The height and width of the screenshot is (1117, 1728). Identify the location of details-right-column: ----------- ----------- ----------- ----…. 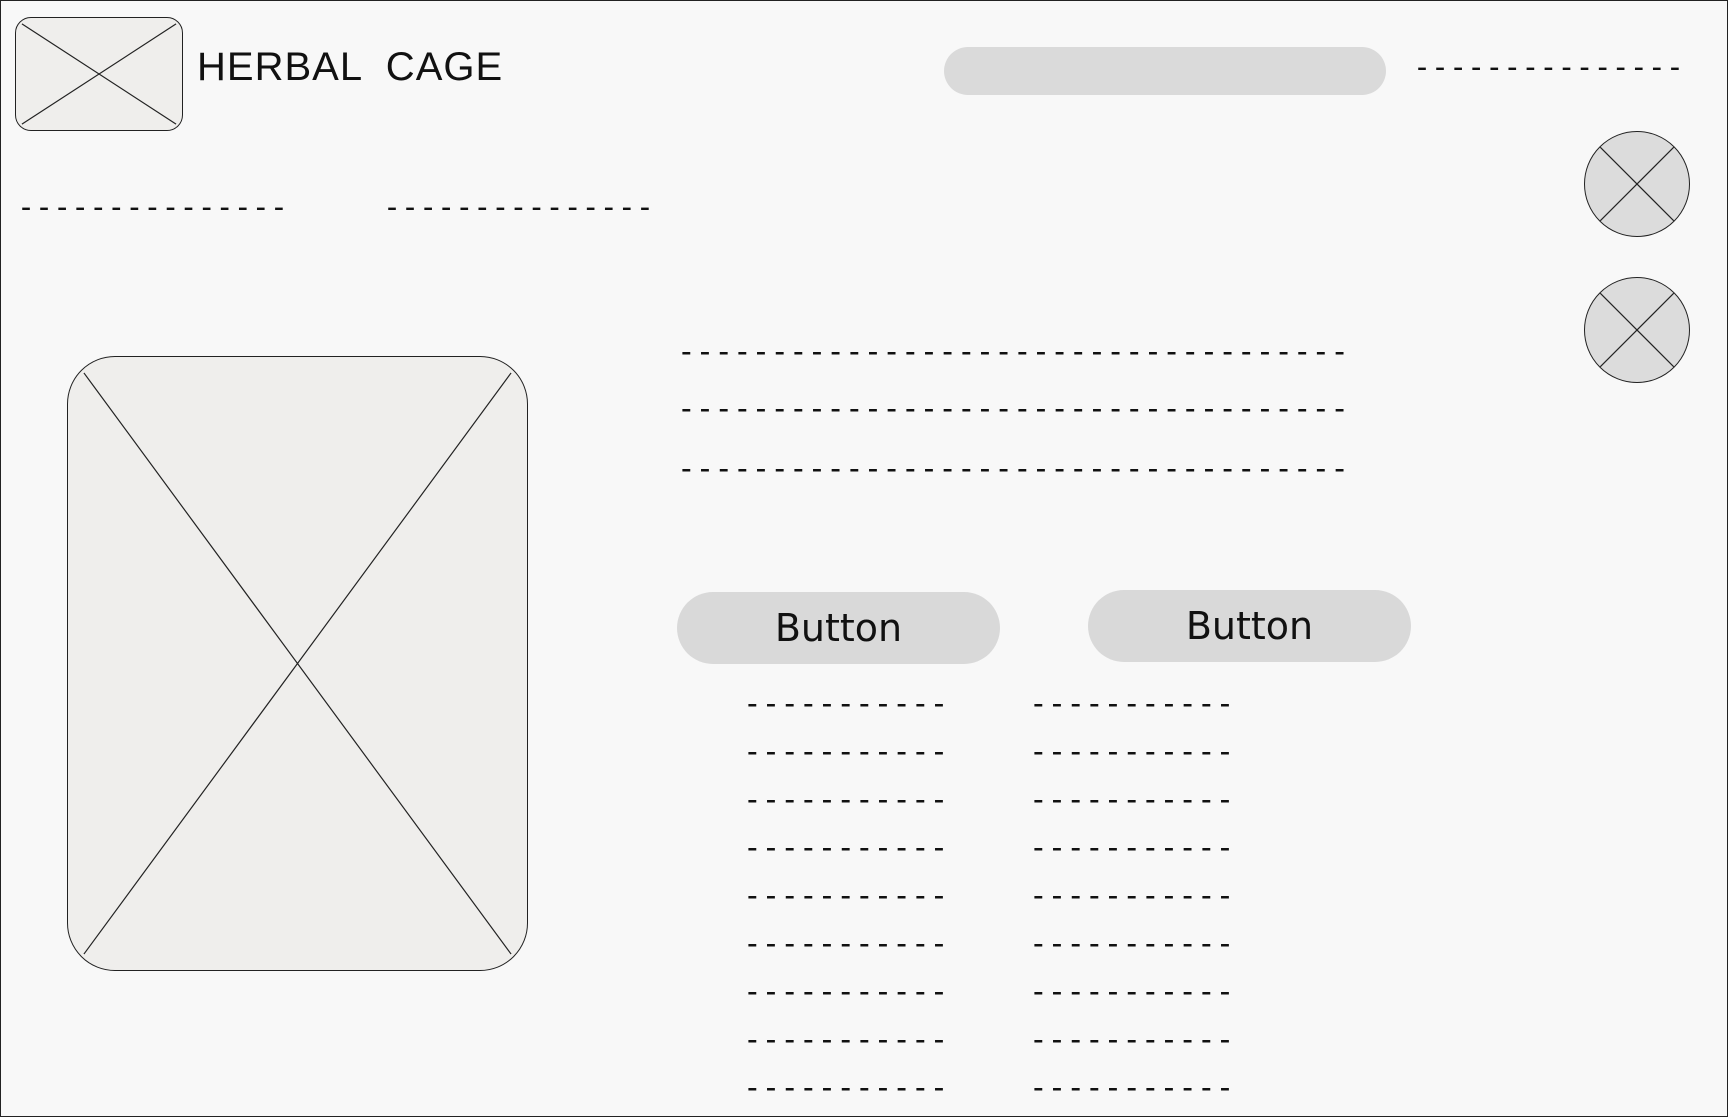
(1132, 901).